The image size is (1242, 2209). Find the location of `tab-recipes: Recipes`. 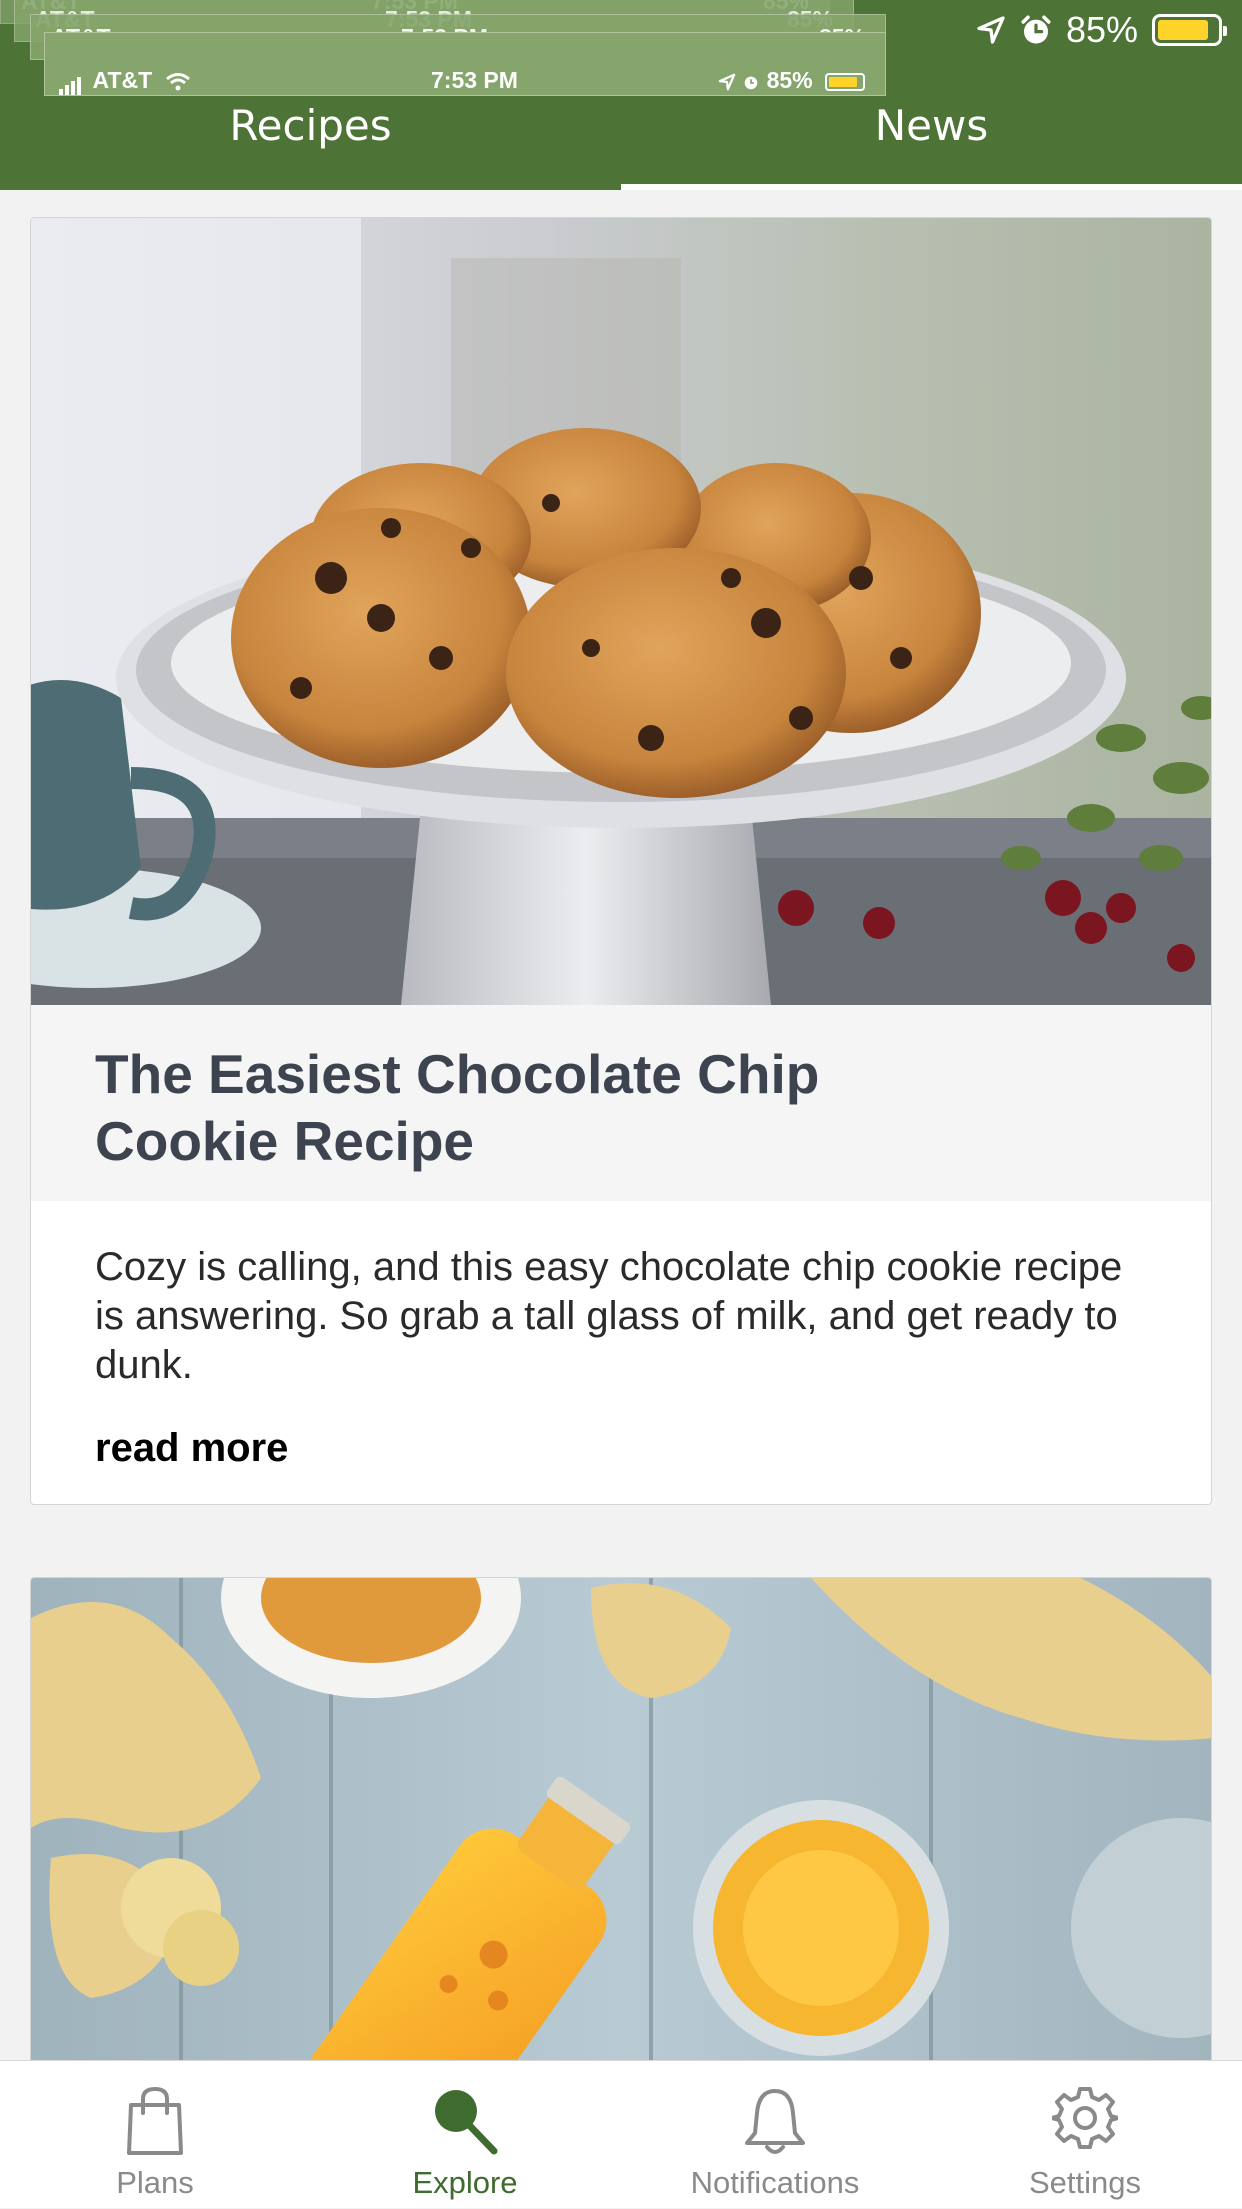

tab-recipes: Recipes is located at coordinates (310, 143).